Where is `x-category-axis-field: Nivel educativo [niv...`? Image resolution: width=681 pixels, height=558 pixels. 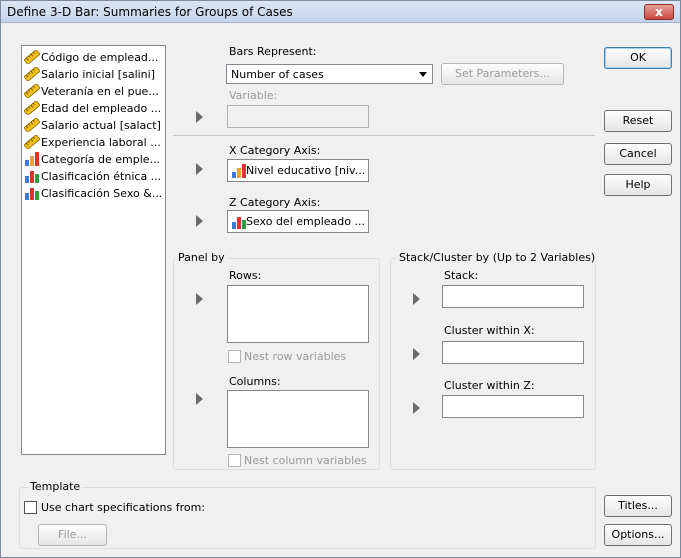
x-category-axis-field: Nivel educativo [niv... is located at coordinates (298, 170).